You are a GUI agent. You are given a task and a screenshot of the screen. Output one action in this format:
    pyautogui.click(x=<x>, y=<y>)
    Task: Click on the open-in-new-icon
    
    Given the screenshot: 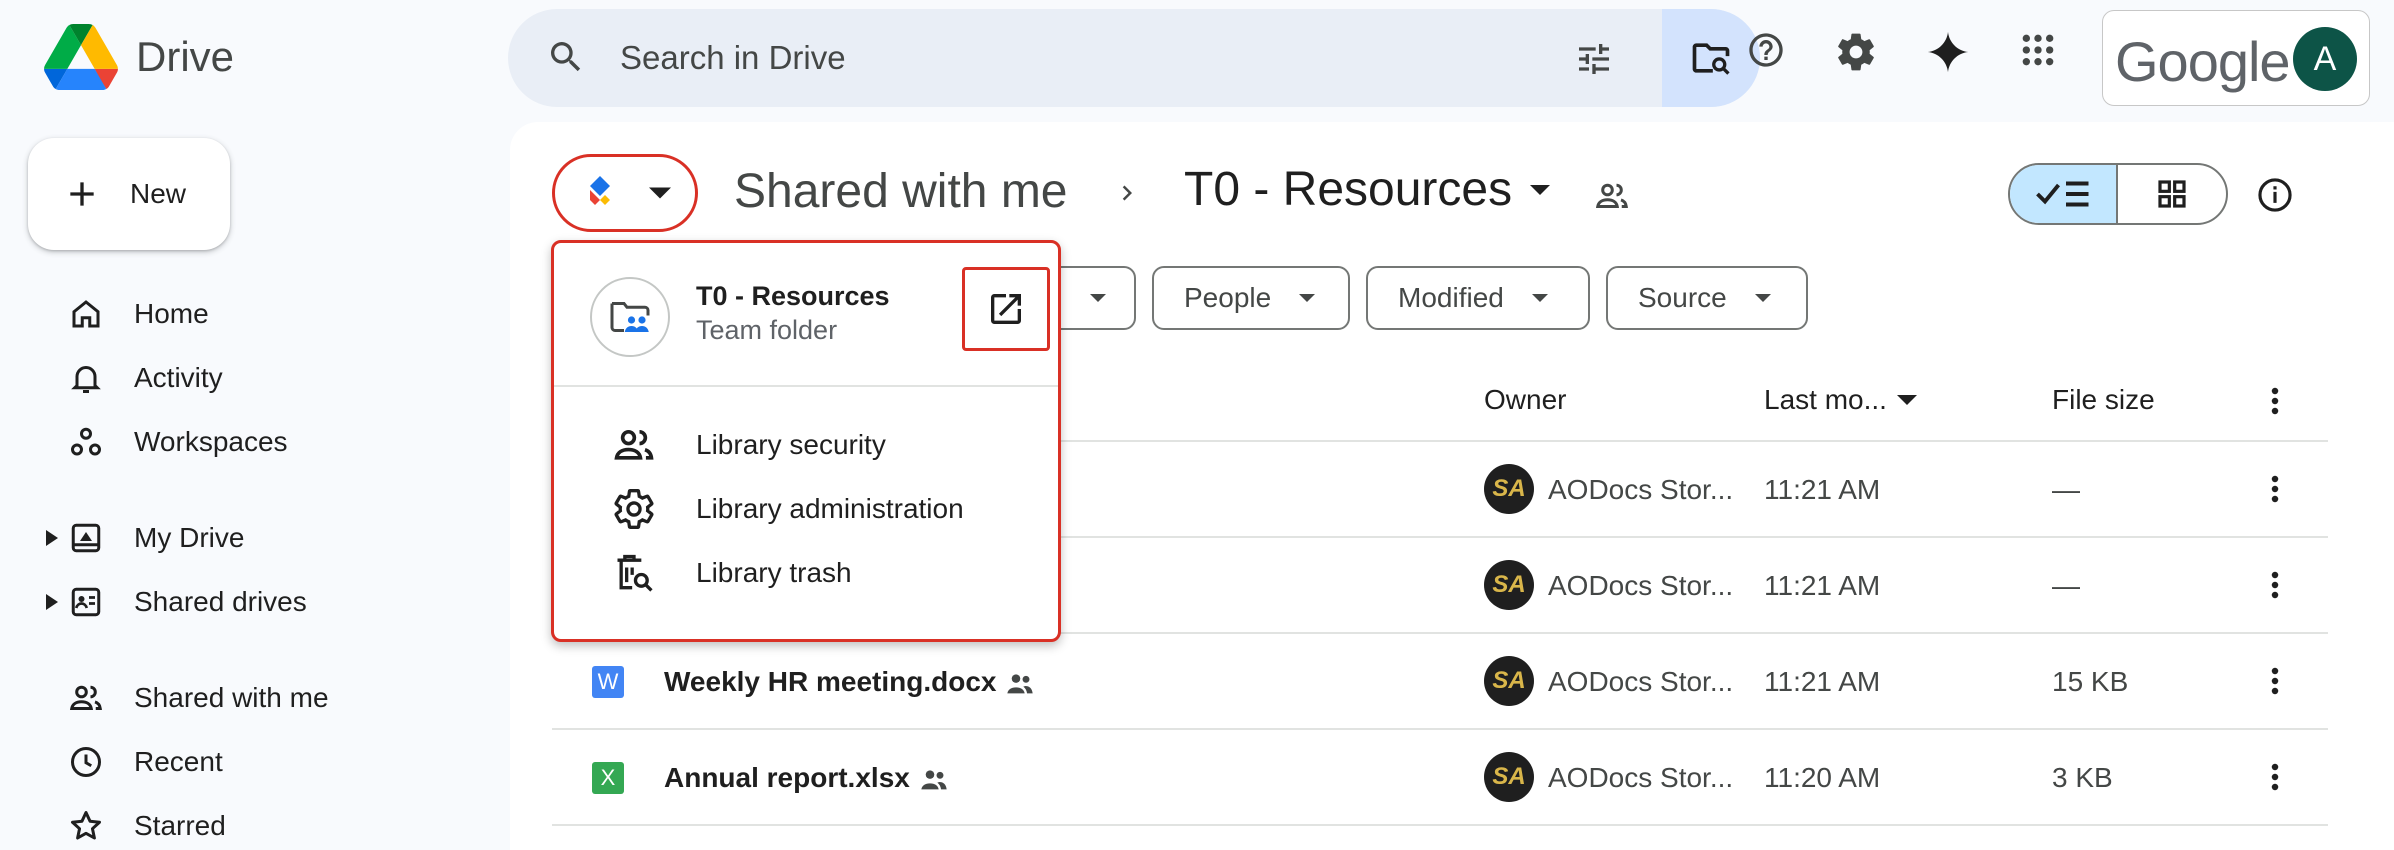 What is the action you would take?
    pyautogui.click(x=1006, y=309)
    